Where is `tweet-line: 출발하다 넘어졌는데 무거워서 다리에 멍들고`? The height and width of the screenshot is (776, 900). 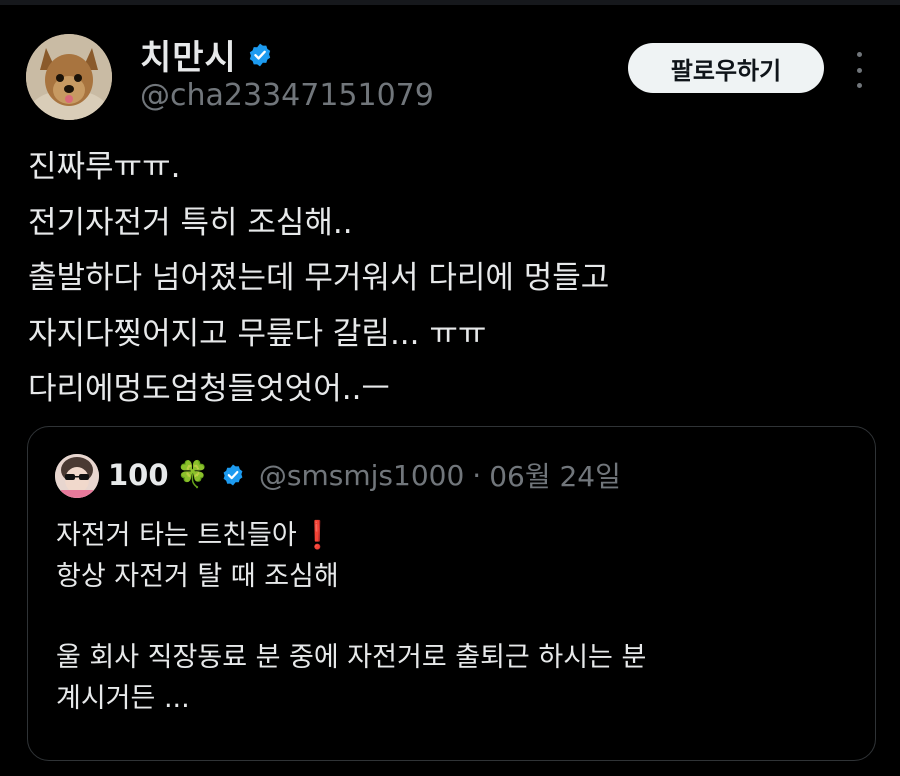 tweet-line: 출발하다 넘어졌는데 무거워서 다리에 멍들고 is located at coordinates (319, 278).